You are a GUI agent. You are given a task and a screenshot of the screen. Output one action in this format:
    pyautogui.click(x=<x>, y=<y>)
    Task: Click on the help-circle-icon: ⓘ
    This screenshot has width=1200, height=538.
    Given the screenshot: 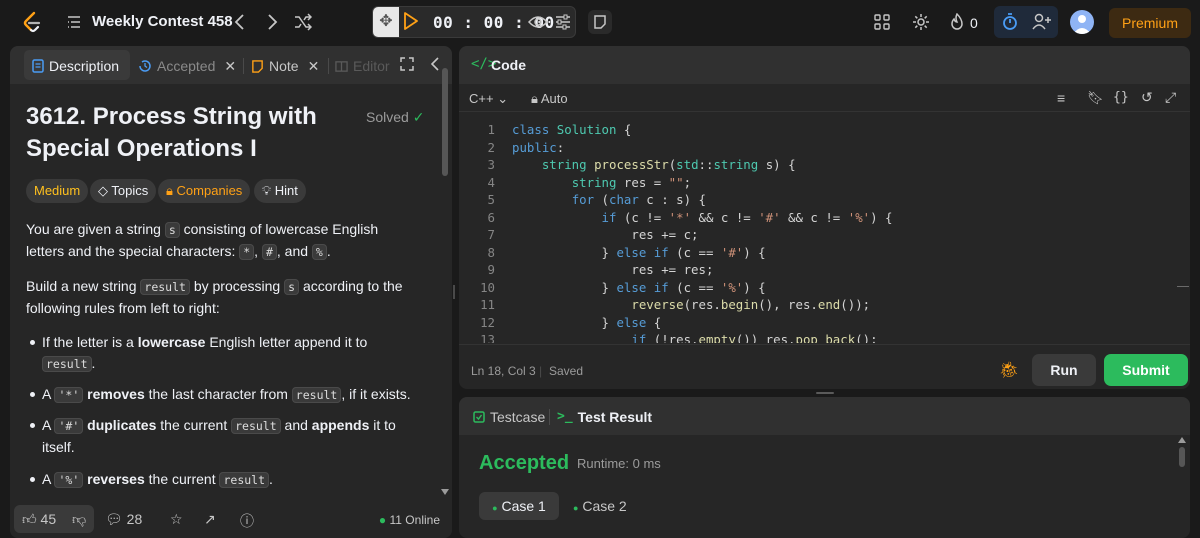 What is the action you would take?
    pyautogui.click(x=247, y=521)
    